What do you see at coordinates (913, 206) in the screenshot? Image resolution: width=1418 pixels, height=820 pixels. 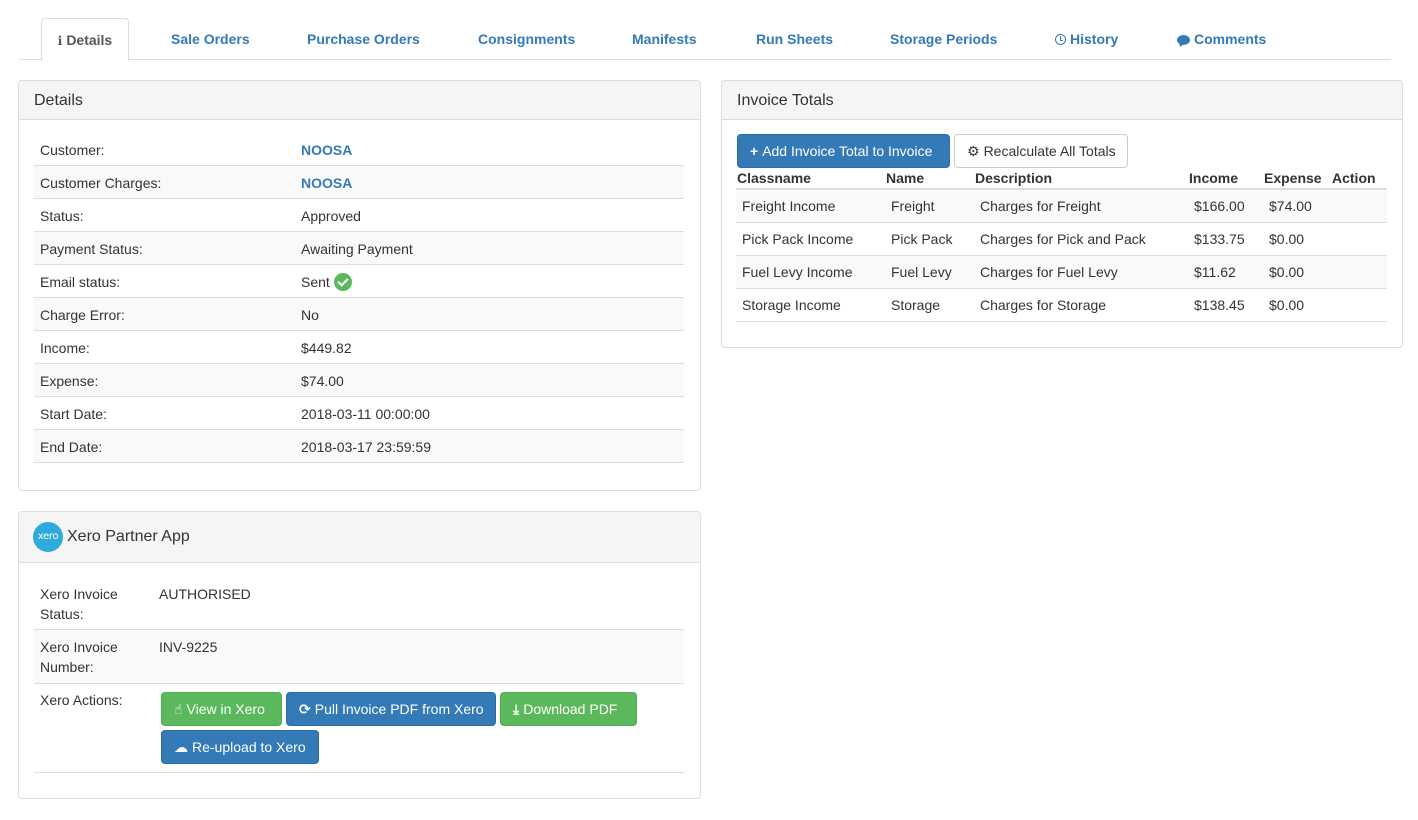 I see `cell-name: Freight` at bounding box center [913, 206].